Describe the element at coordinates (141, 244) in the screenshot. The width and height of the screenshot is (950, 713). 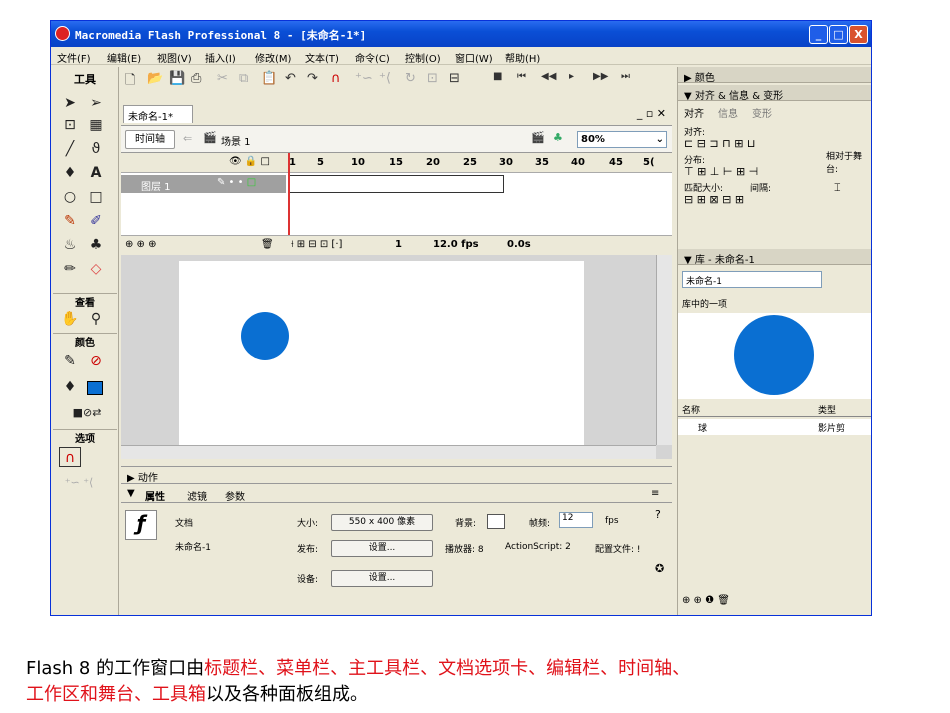
I see `add-layer-icons: ⊕ ⊕ ⊕` at that location.